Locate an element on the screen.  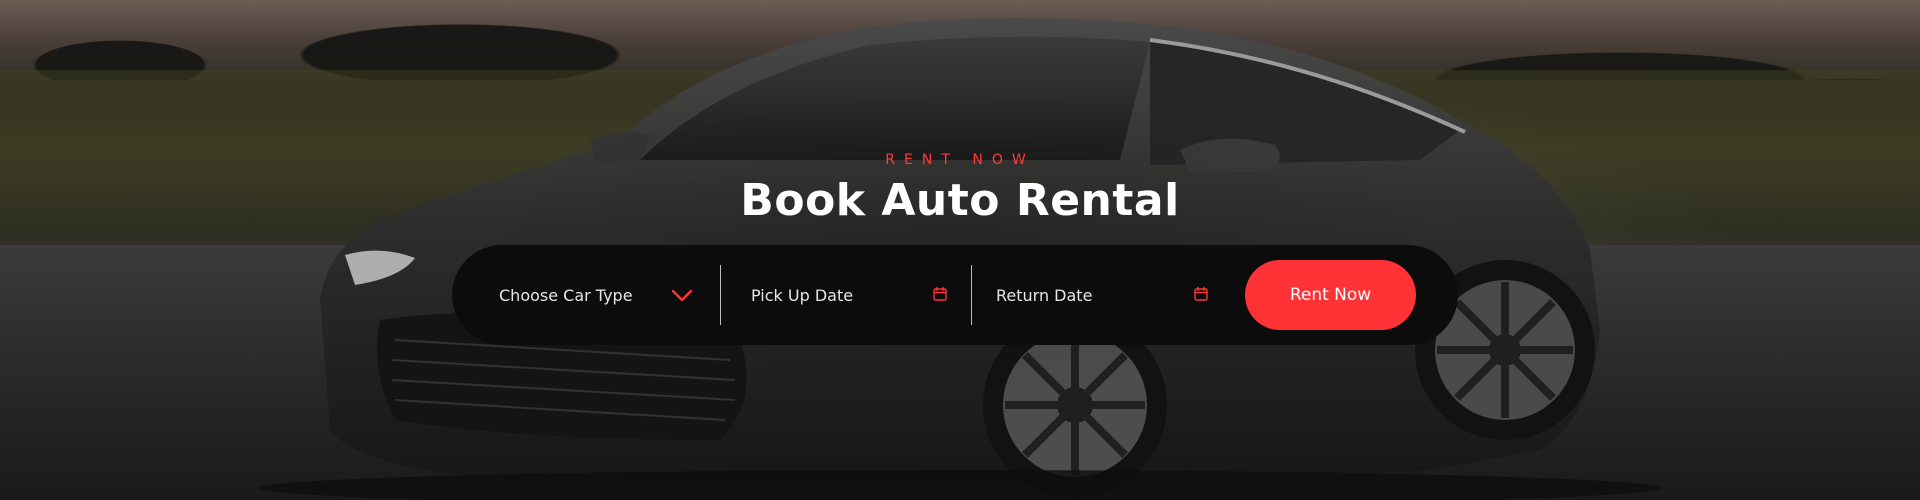
rent-now-button: Rent Now is located at coordinates (1330, 295).